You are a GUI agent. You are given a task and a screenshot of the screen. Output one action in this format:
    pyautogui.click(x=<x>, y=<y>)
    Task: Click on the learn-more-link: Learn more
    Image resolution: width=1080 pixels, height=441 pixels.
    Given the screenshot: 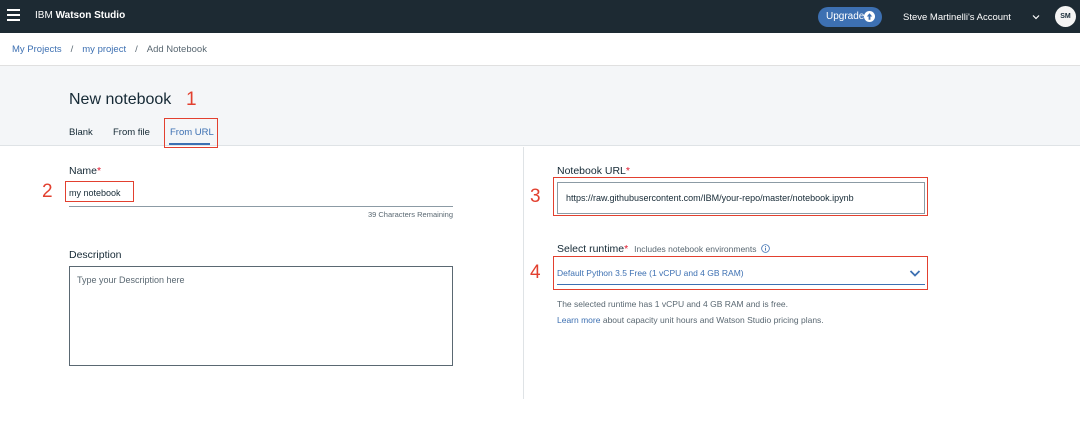 What is the action you would take?
    pyautogui.click(x=578, y=320)
    